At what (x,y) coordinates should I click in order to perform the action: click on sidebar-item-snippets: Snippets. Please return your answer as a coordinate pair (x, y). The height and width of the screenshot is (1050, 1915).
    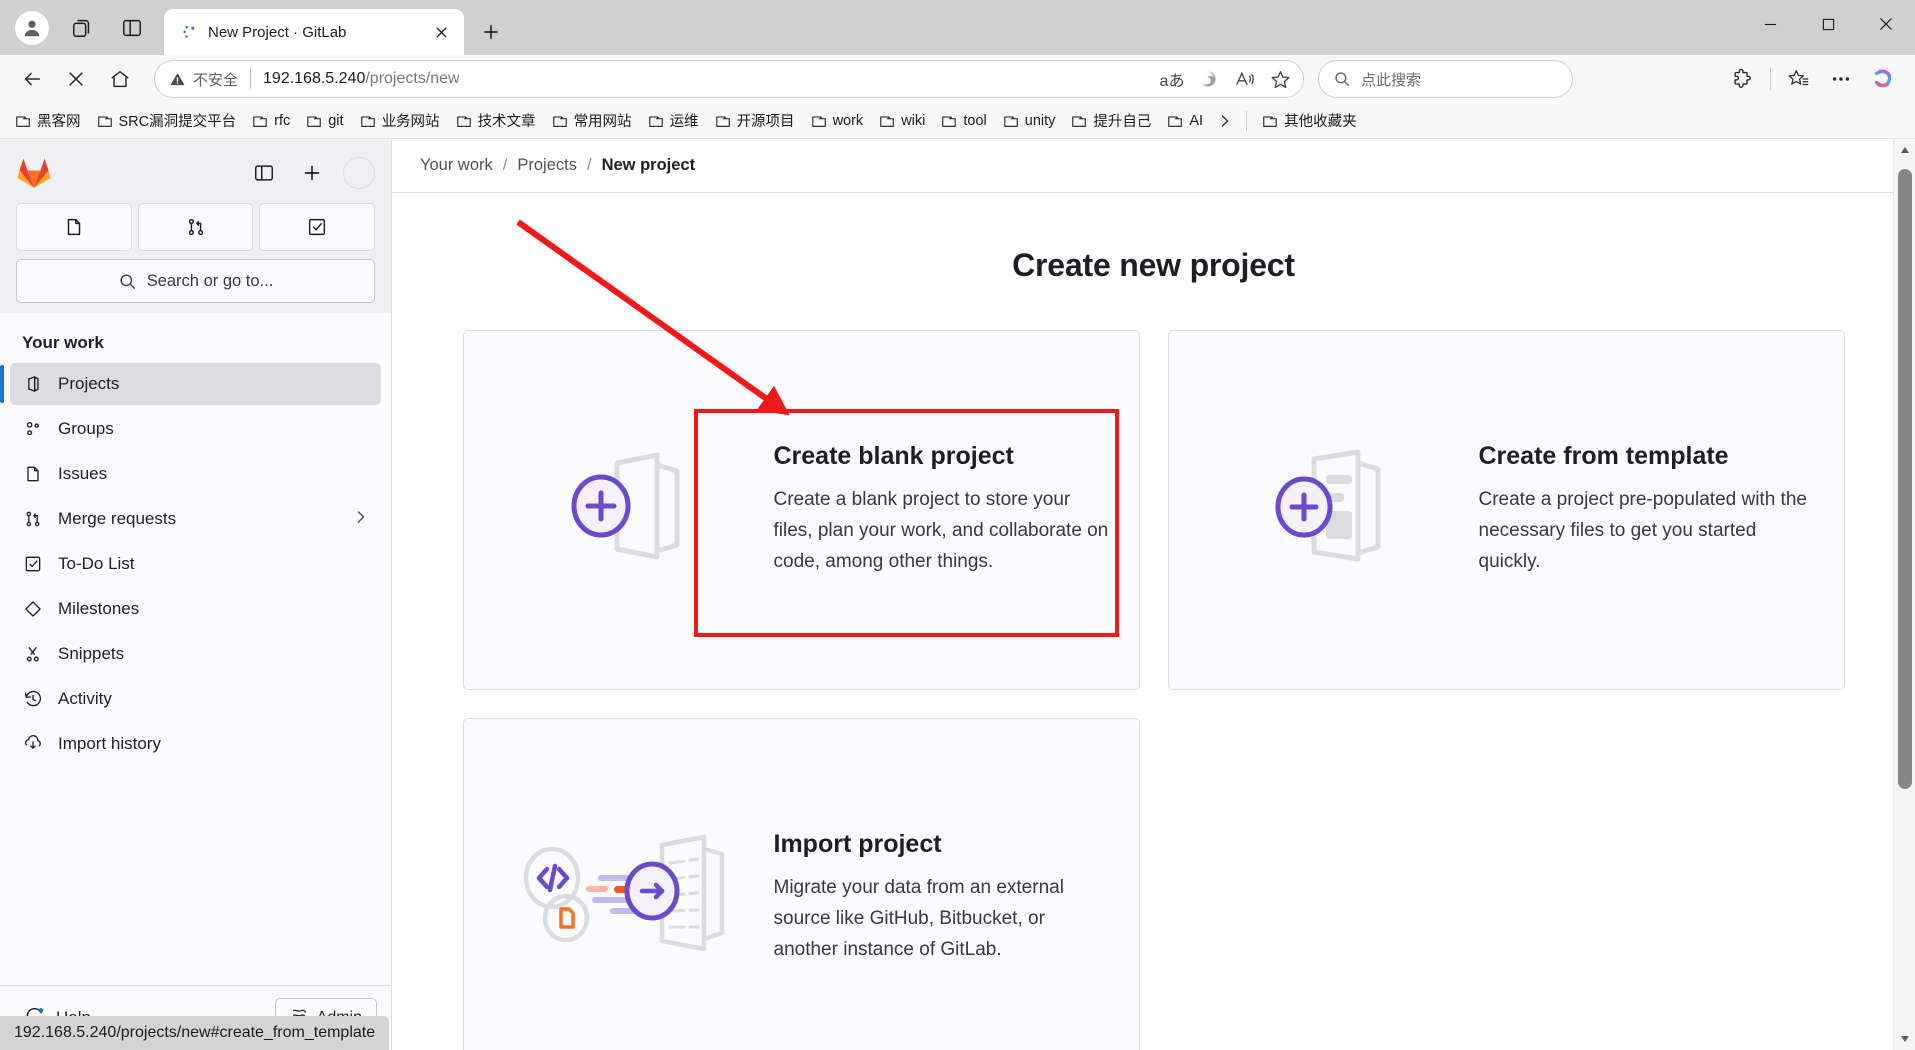
    Looking at the image, I should click on (195, 654).